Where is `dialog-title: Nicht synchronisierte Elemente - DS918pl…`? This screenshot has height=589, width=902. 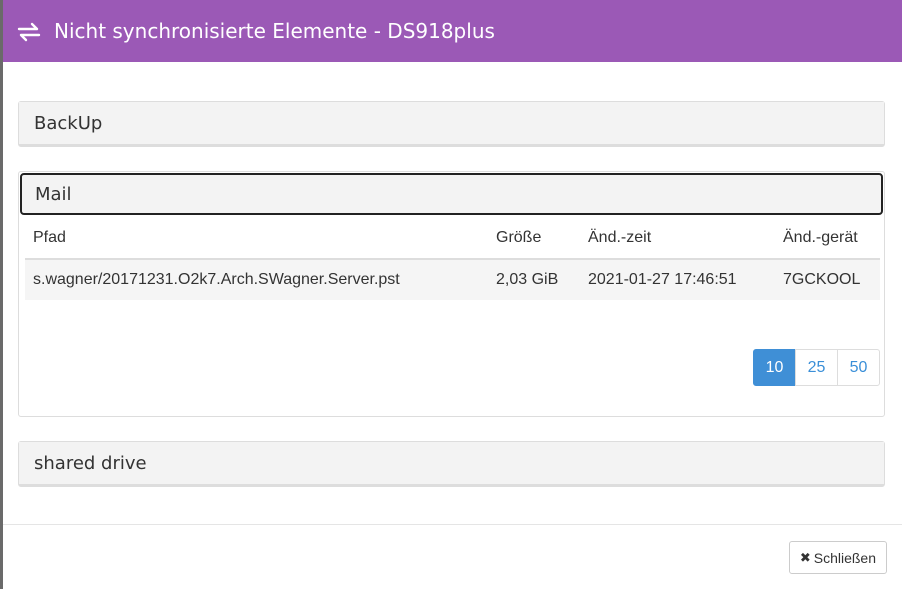 dialog-title: Nicht synchronisierte Elemente - DS918pl… is located at coordinates (274, 31).